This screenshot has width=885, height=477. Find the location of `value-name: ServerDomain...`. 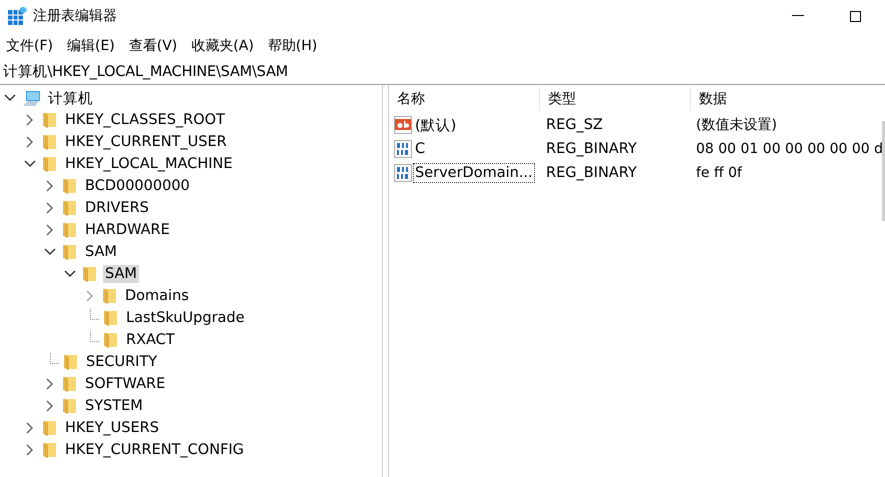

value-name: ServerDomain... is located at coordinates (474, 173).